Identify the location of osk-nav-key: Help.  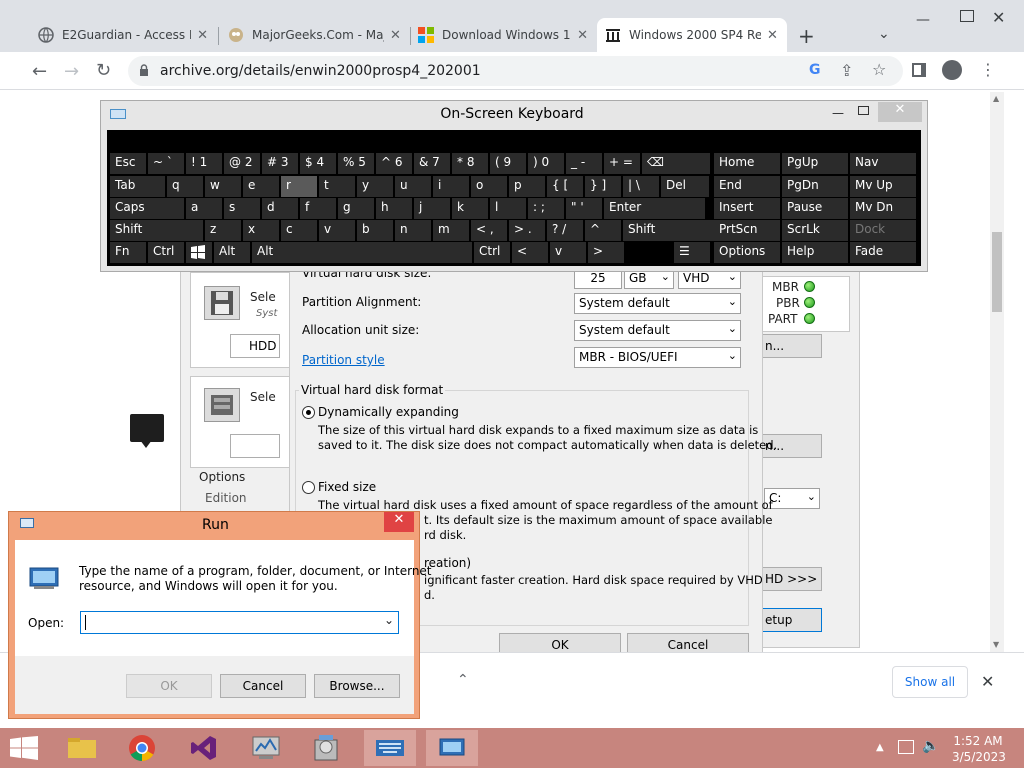
(815, 252).